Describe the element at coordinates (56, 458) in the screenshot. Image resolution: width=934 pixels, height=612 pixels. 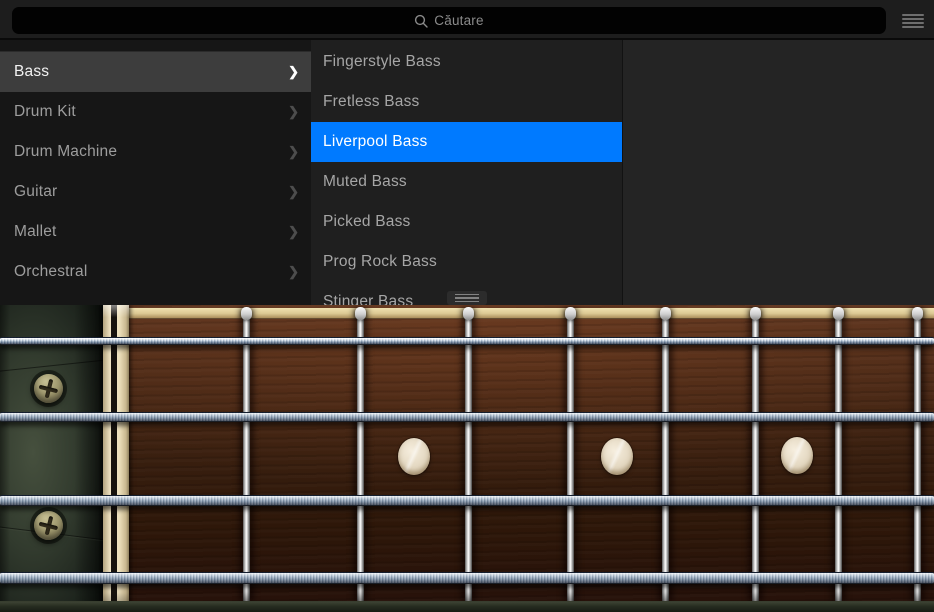
I see `bass-body` at that location.